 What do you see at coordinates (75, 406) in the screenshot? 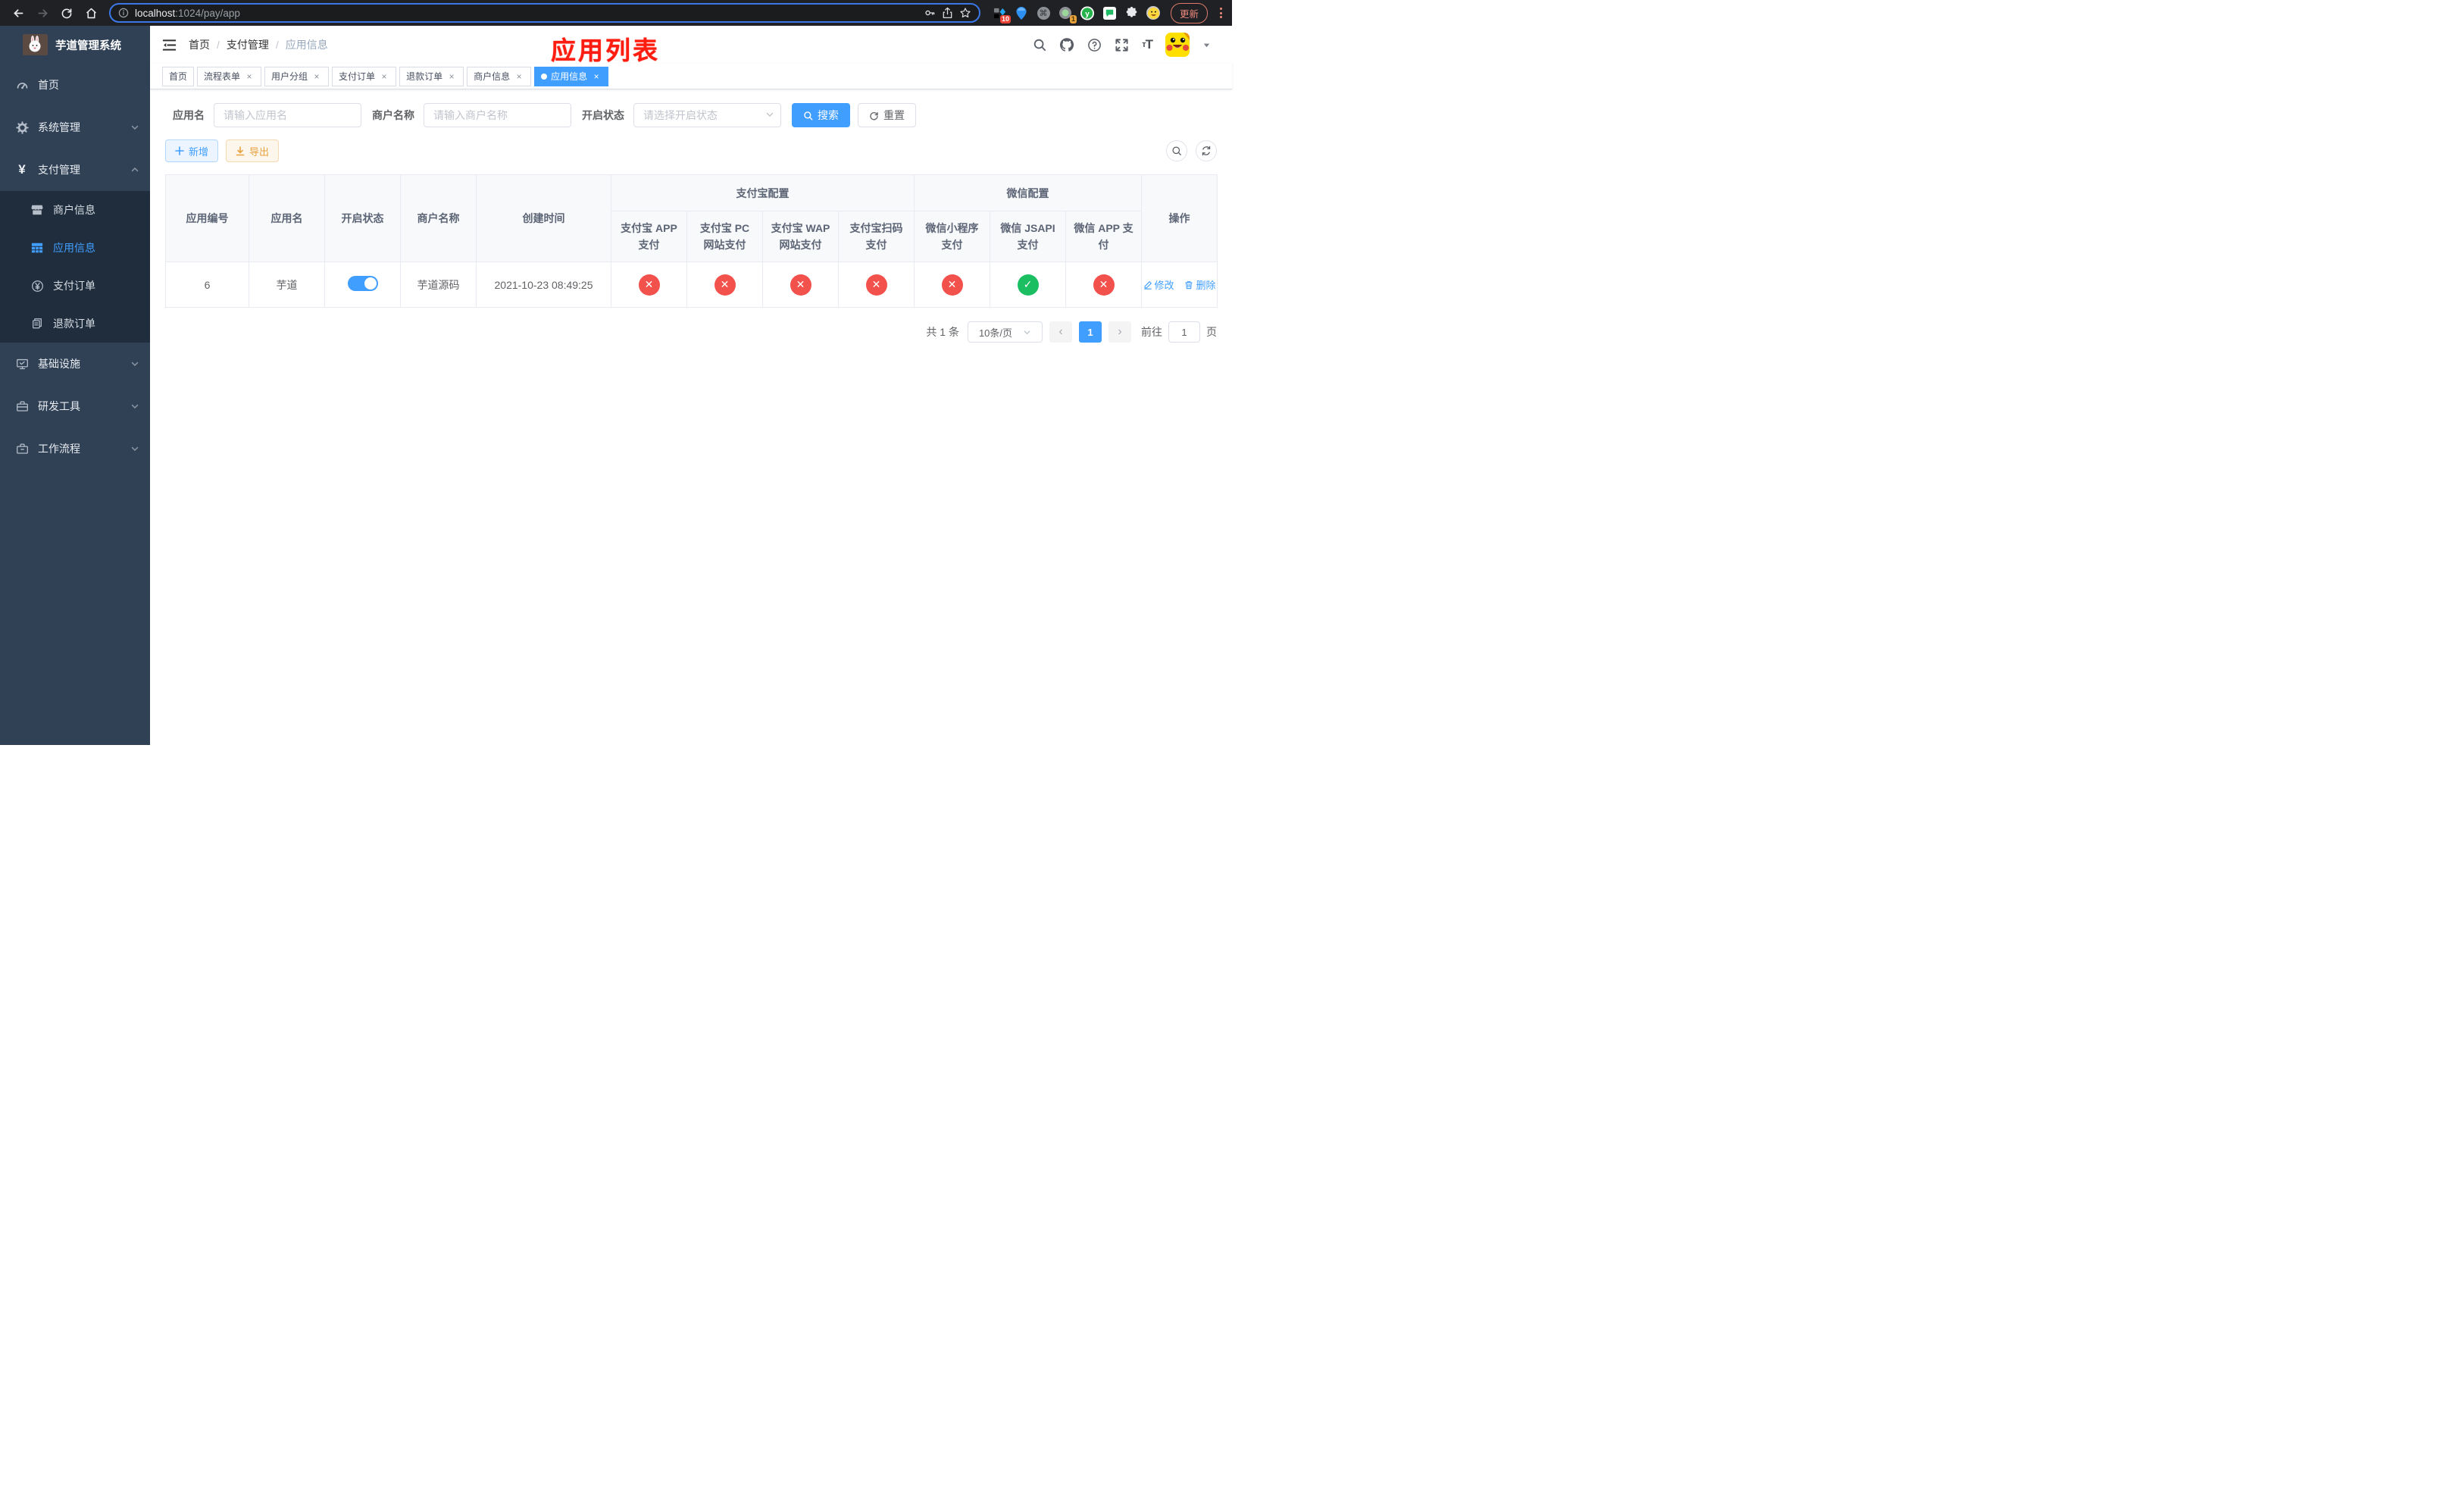
I see `sidebar-item-dev-tools: 研发工具` at bounding box center [75, 406].